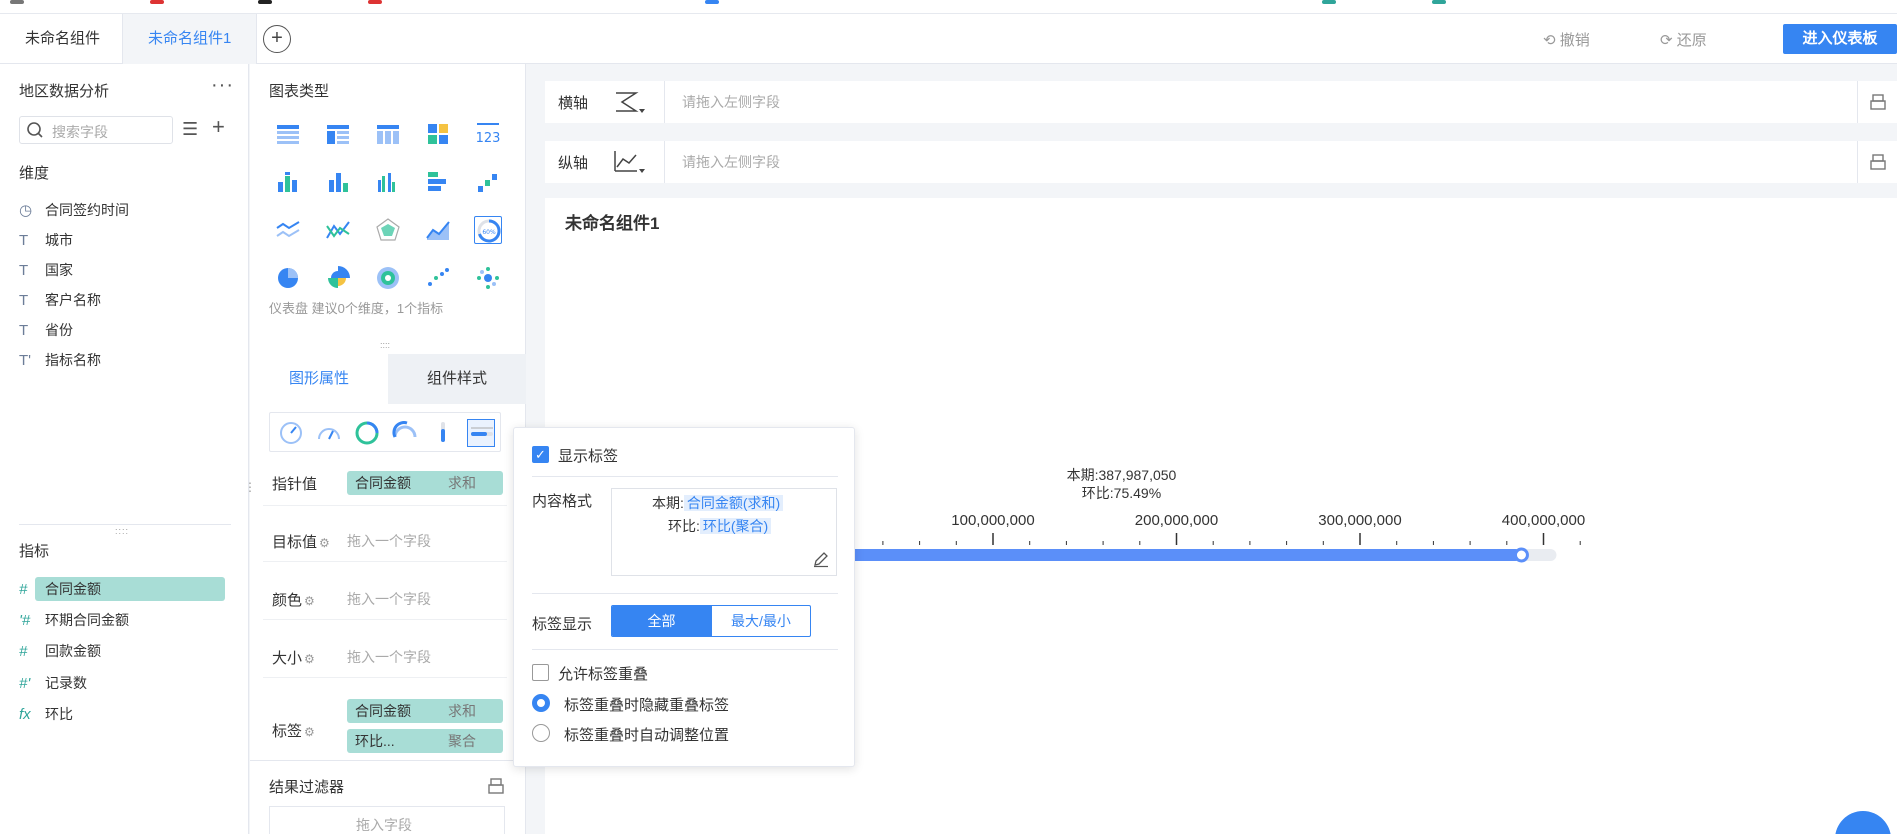 This screenshot has height=834, width=1897. I want to click on number-type-icon: #, so click(23, 651).